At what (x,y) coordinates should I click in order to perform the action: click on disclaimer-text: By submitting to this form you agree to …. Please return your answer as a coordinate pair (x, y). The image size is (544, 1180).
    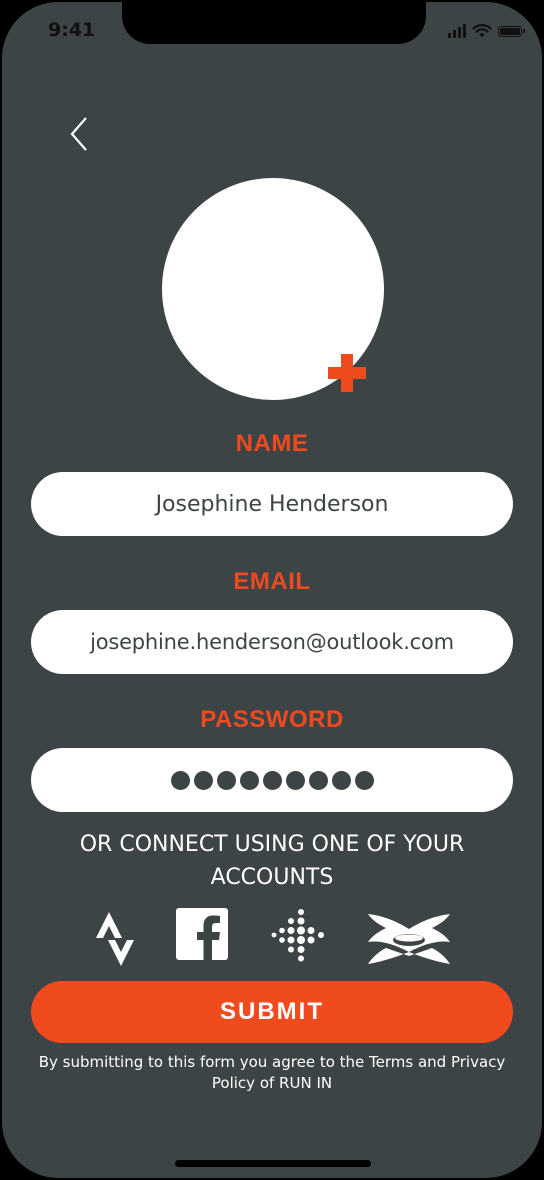
    Looking at the image, I should click on (272, 1072).